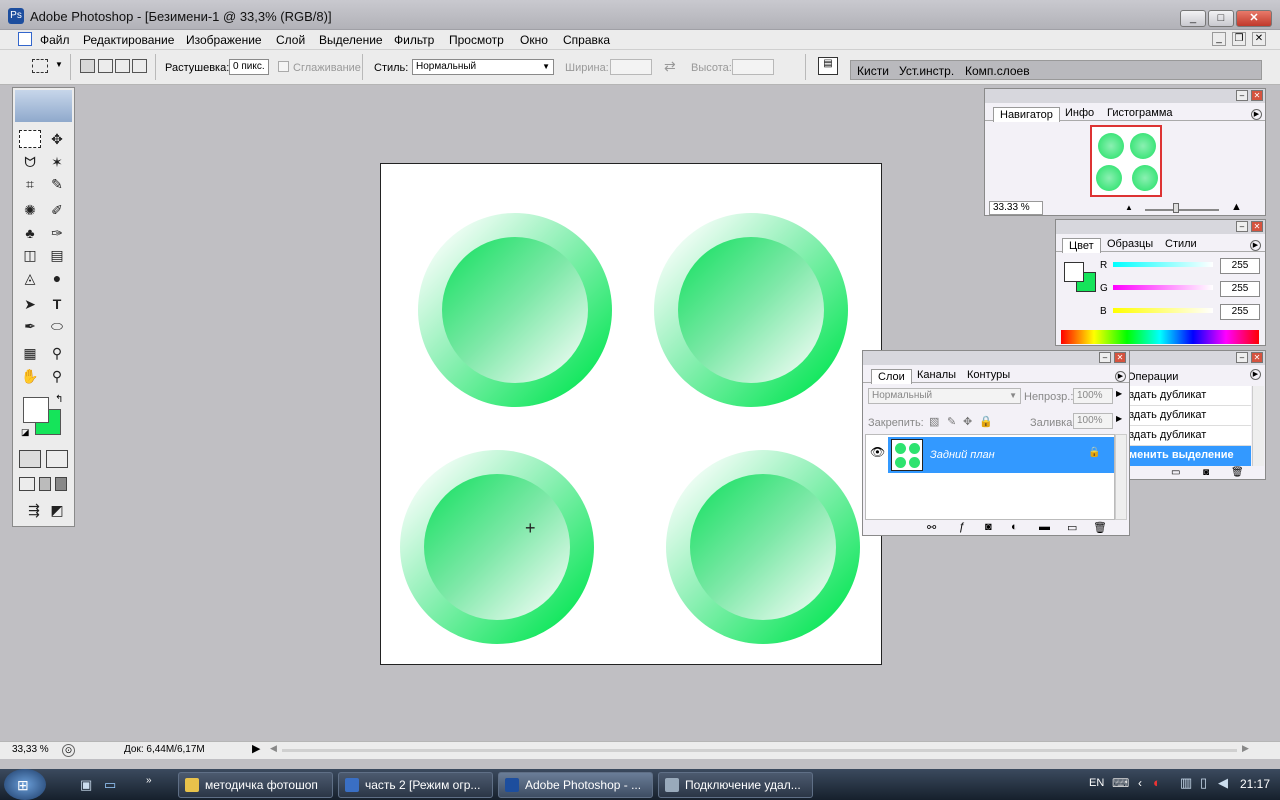  I want to click on zoom-slider-track, so click(1182, 210).